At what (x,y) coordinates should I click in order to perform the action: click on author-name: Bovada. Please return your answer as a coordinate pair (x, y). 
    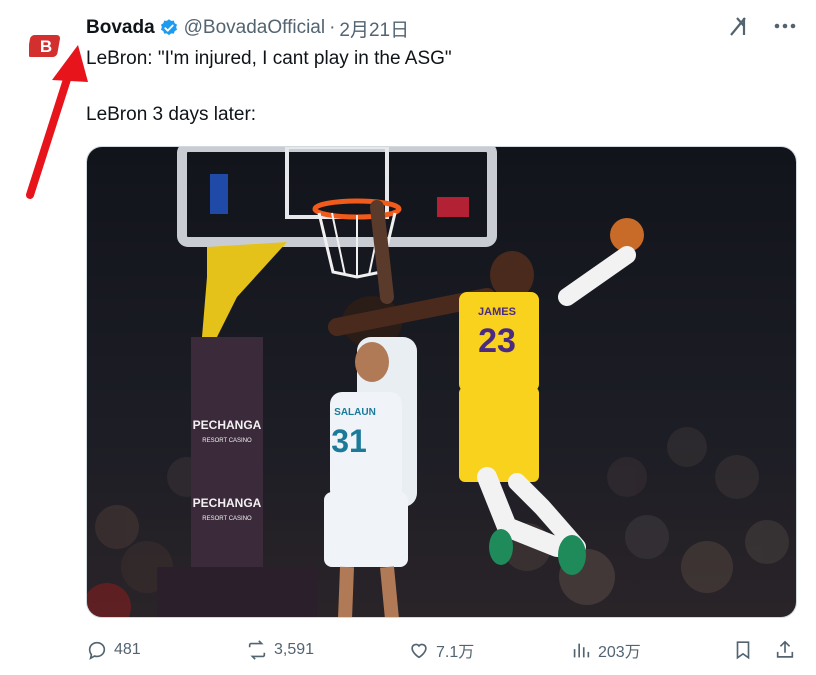
    Looking at the image, I should click on (120, 28).